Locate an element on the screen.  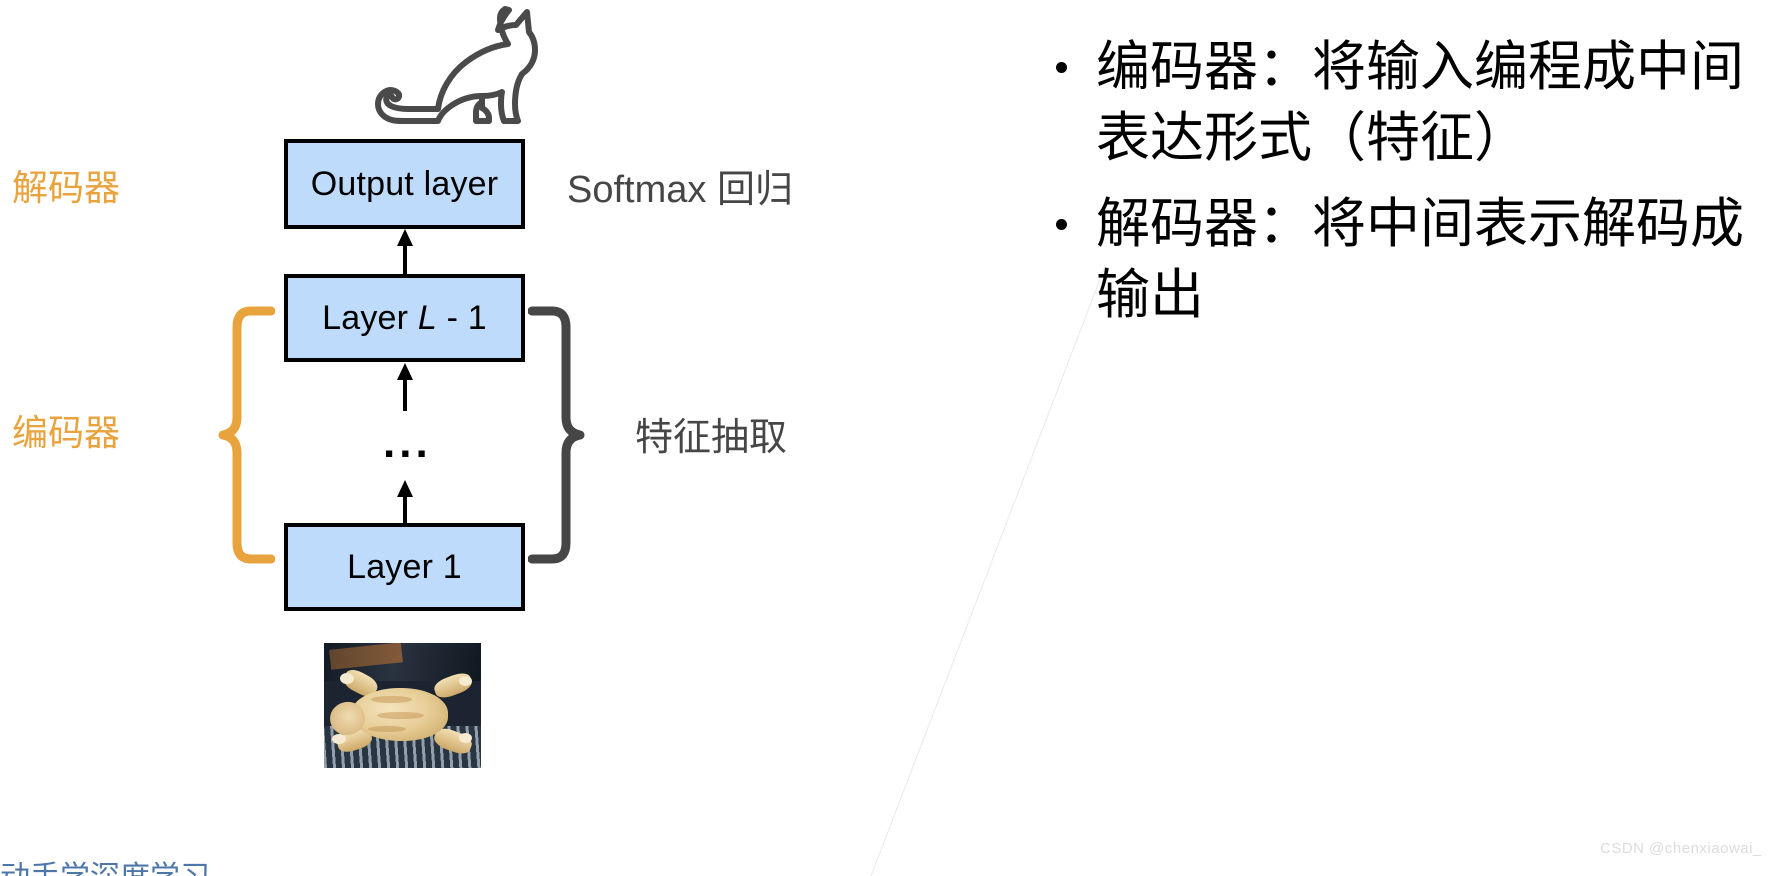
layer-l-minus-1-label: Layer L - 1 is located at coordinates (404, 317).